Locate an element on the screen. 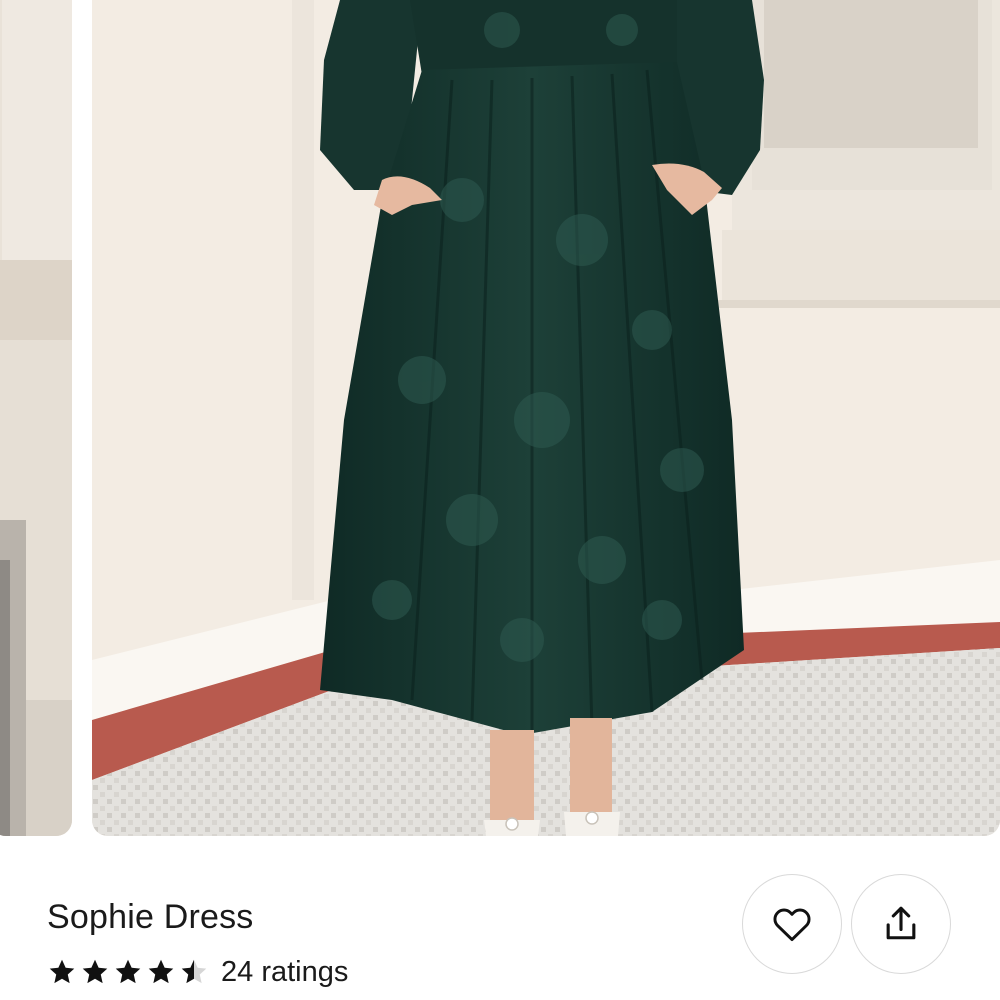 The width and height of the screenshot is (1000, 1000). product-title: Sophie Dress is located at coordinates (150, 917).